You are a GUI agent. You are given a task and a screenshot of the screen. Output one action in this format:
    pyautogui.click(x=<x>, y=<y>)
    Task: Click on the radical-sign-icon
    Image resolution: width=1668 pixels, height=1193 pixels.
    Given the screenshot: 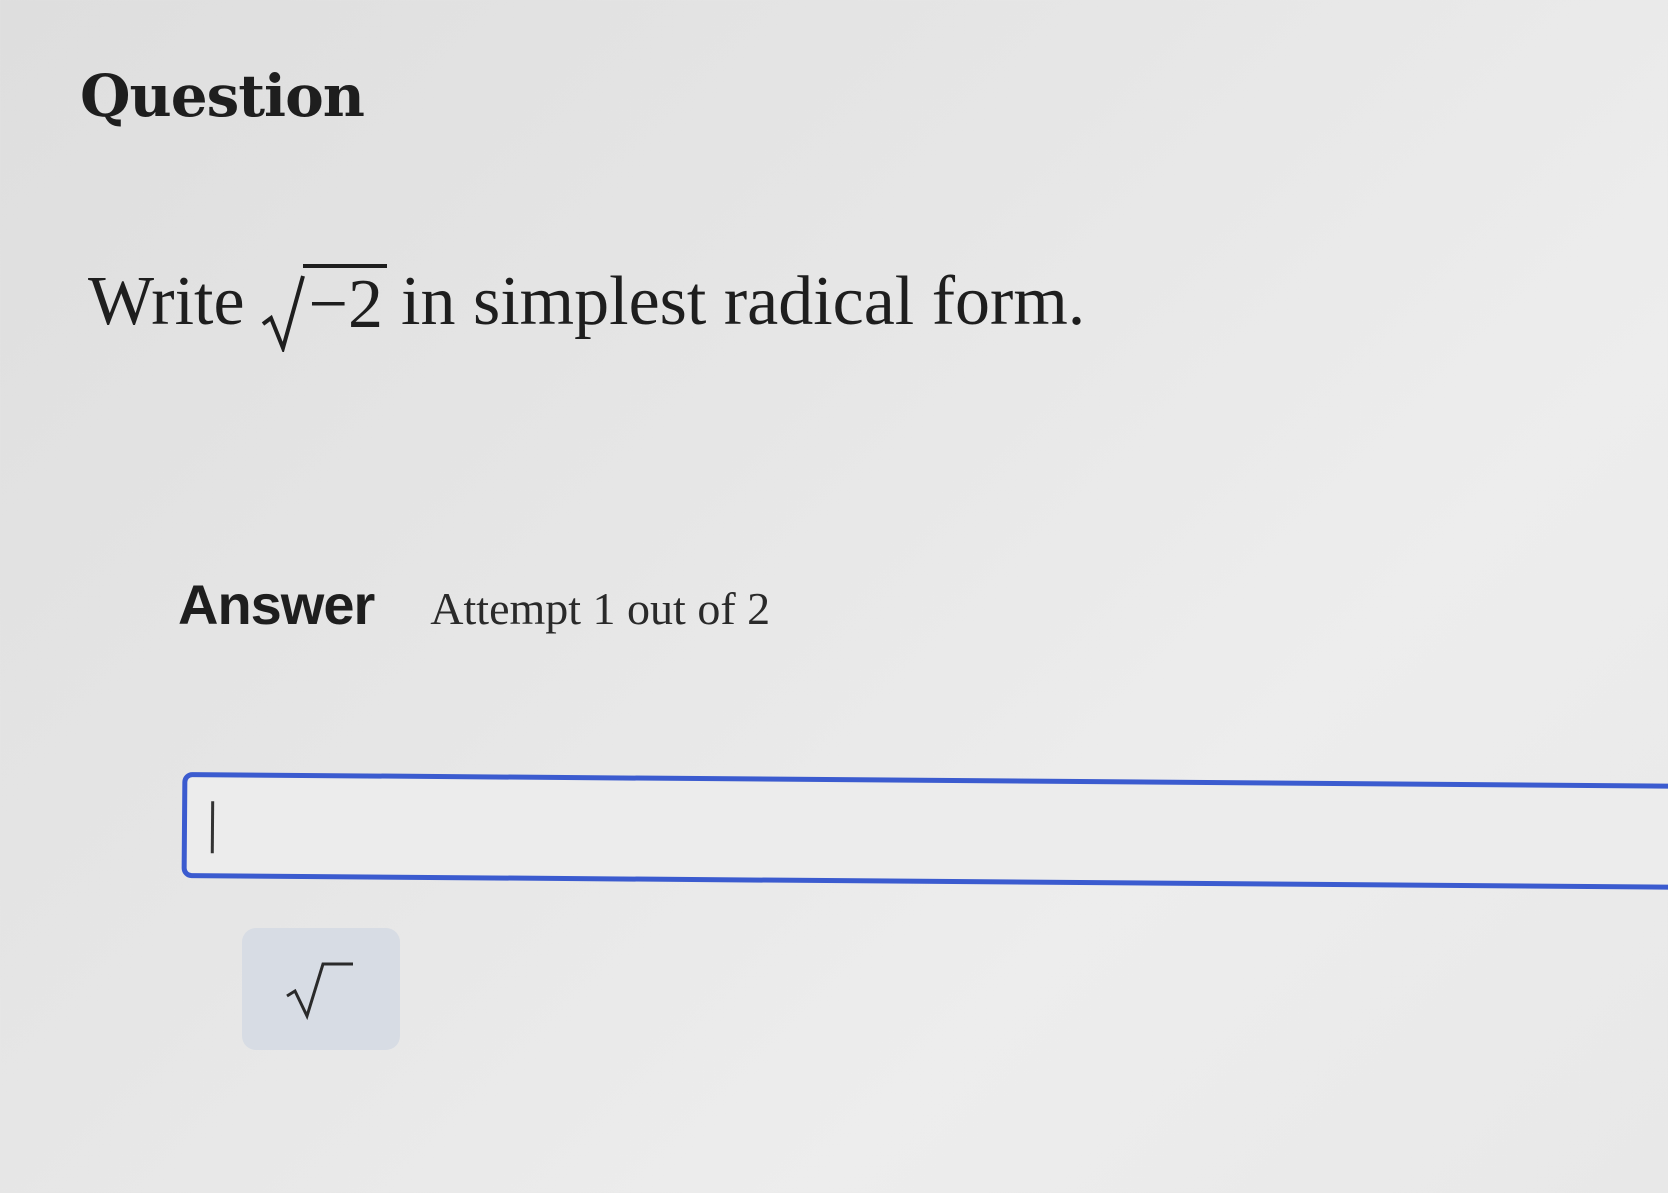 What is the action you would take?
    pyautogui.click(x=283, y=313)
    